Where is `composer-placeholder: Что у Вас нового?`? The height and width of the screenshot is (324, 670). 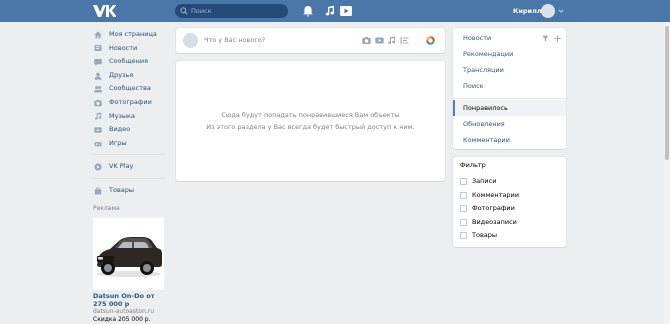 composer-placeholder: Что у Вас нового? is located at coordinates (234, 40).